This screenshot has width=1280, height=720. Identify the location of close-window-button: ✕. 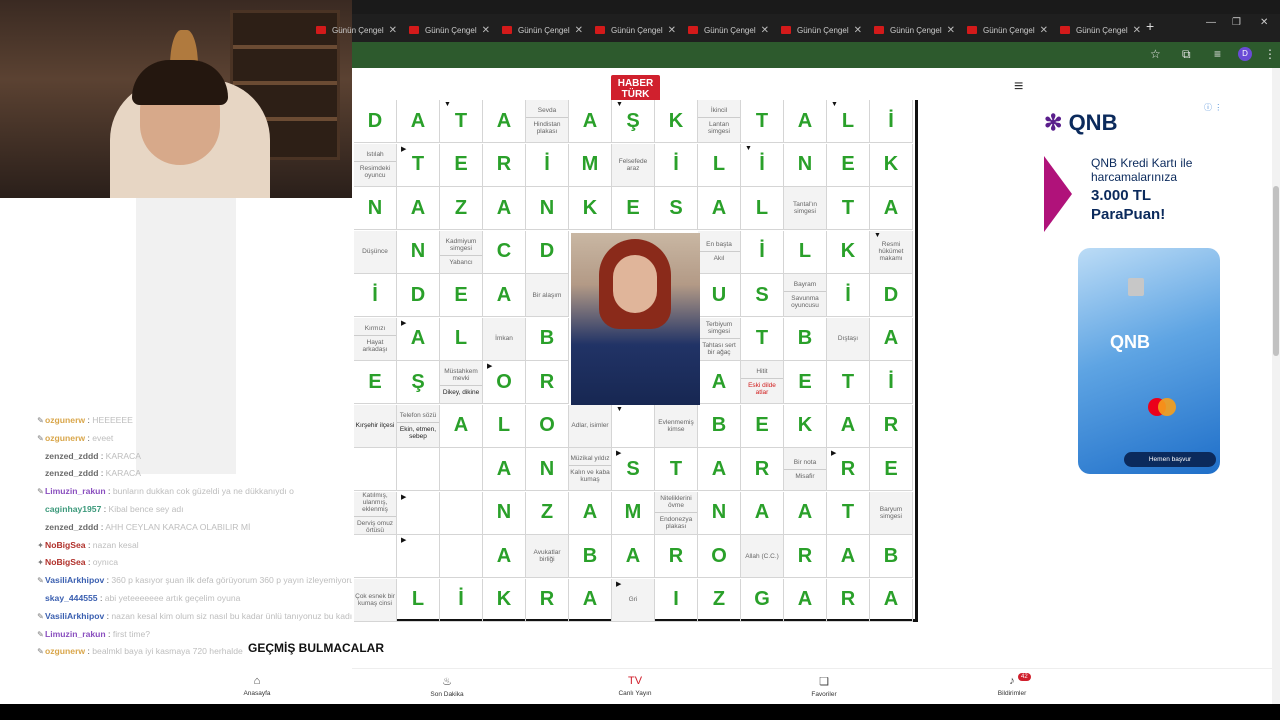
(1264, 22).